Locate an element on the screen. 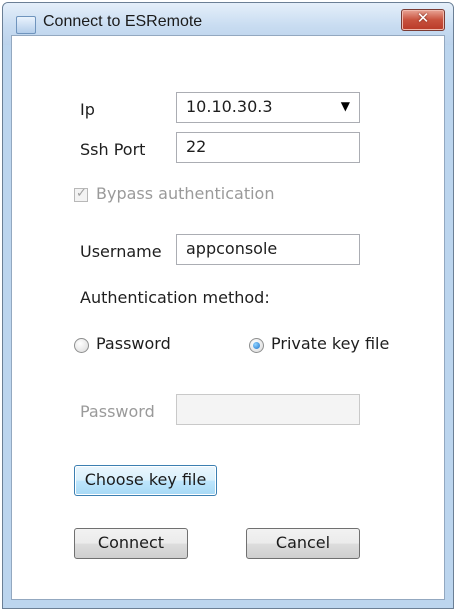 Image resolution: width=456 pixels, height=611 pixels. cancel-button: Cancel is located at coordinates (303, 543).